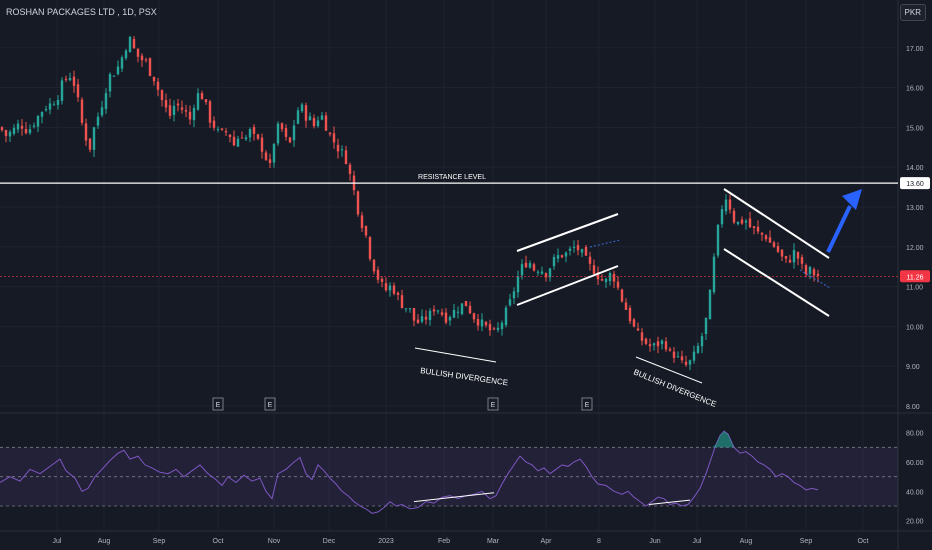 This screenshot has height=550, width=932. What do you see at coordinates (567, 285) in the screenshot?
I see `channel-lower-line` at bounding box center [567, 285].